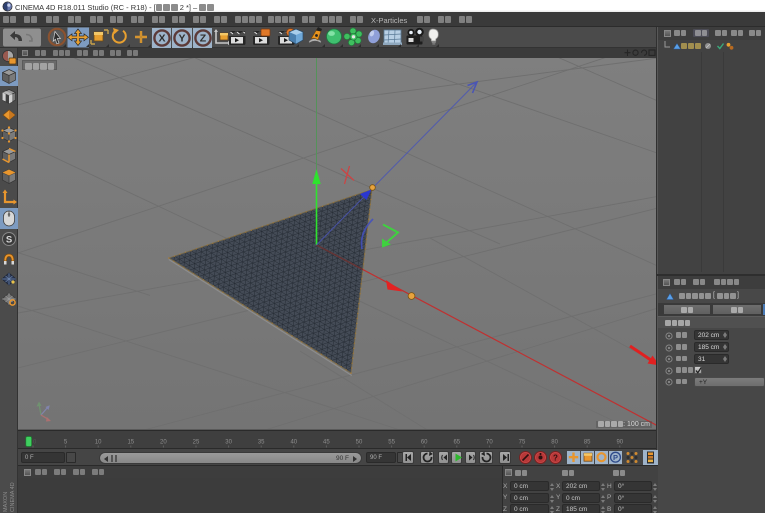 This screenshot has height=513, width=765. Describe the element at coordinates (35, 443) in the screenshot. I see `svg-text: 0` at that location.